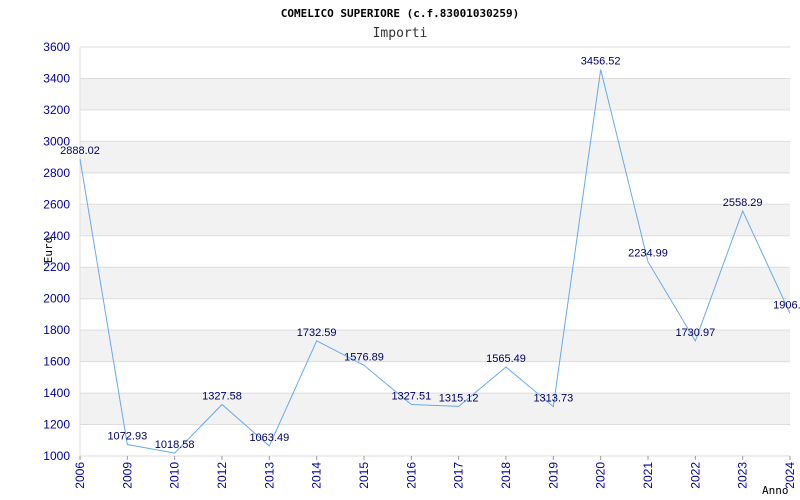 Image resolution: width=800 pixels, height=500 pixels. Describe the element at coordinates (80, 475) in the screenshot. I see `x-tick-label: 2006` at that location.